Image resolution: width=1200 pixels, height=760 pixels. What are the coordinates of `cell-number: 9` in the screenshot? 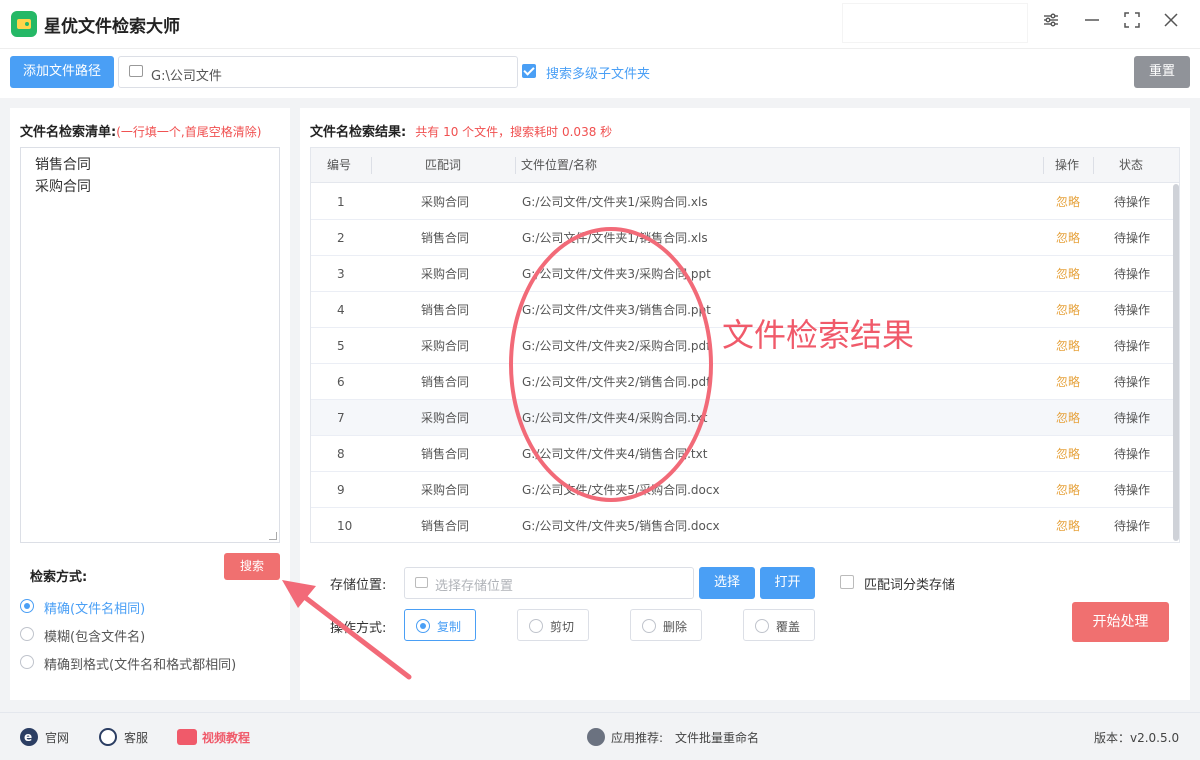 It's located at (341, 490).